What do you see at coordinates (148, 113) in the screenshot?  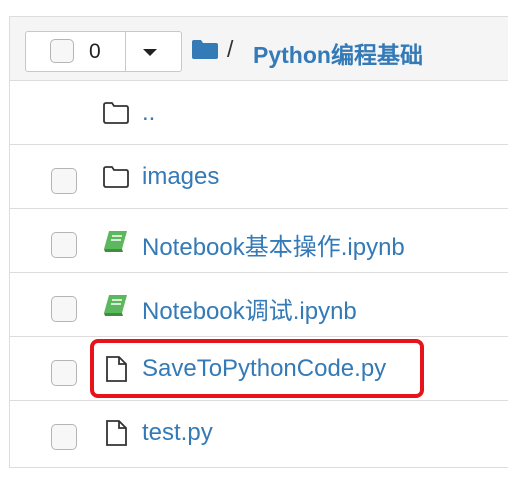 I see `file-link: ..` at bounding box center [148, 113].